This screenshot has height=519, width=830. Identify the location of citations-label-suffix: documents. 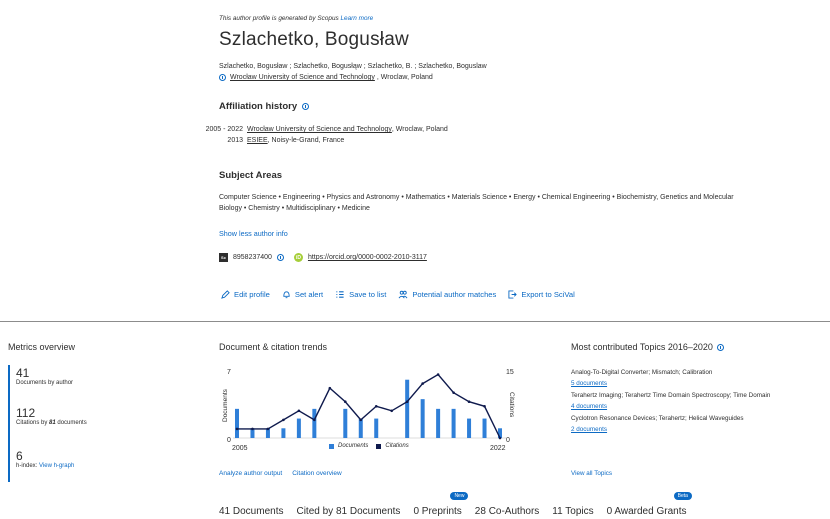
(71, 423).